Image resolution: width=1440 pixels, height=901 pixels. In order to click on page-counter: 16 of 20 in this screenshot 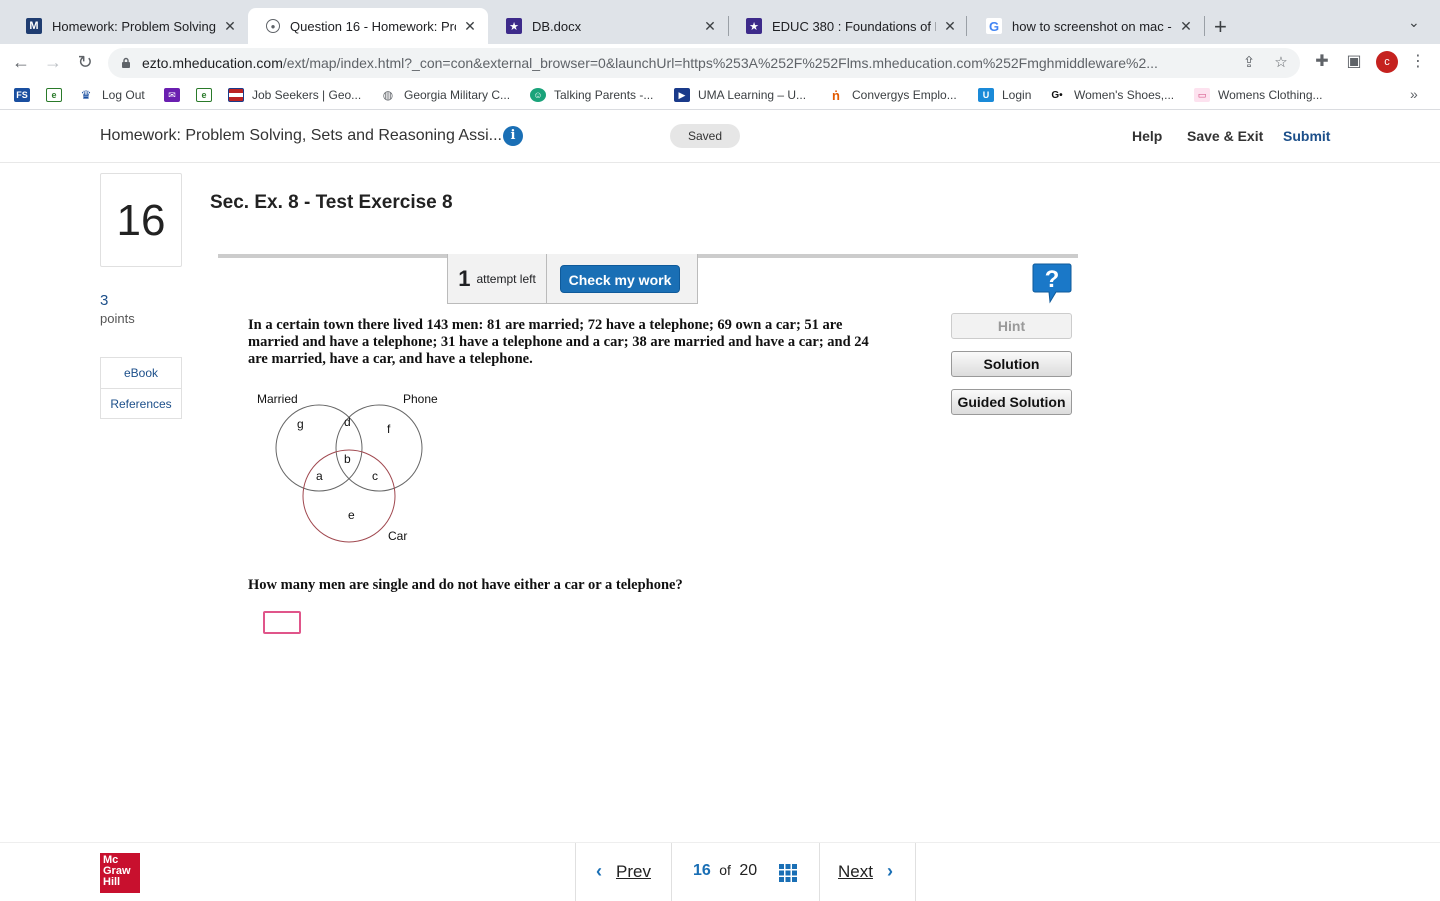, I will do `click(725, 871)`.